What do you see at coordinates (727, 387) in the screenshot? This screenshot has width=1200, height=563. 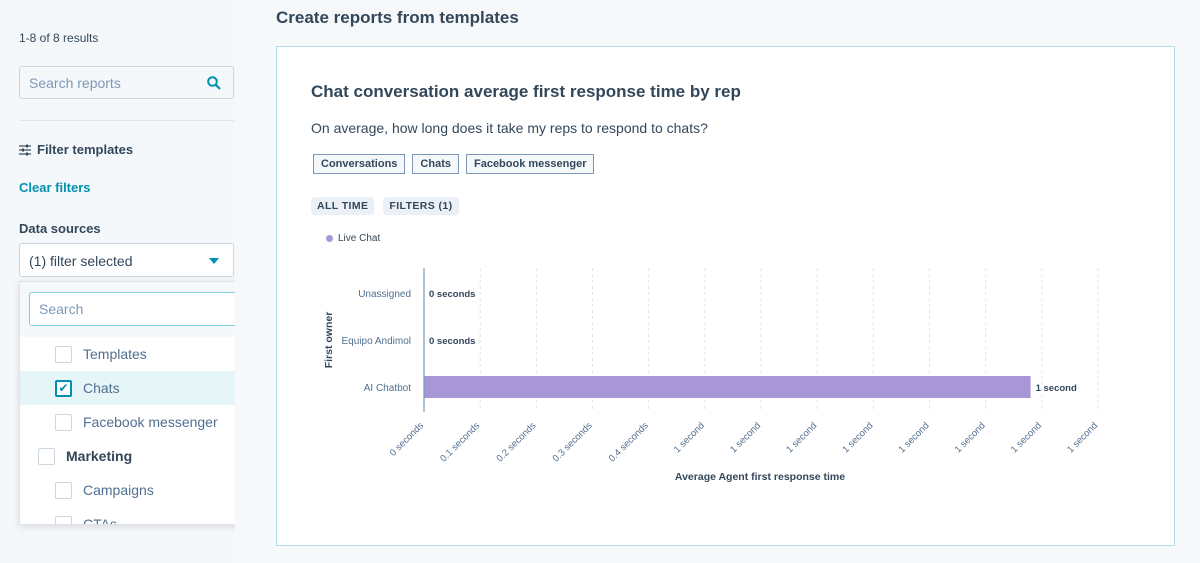 I see `bar` at bounding box center [727, 387].